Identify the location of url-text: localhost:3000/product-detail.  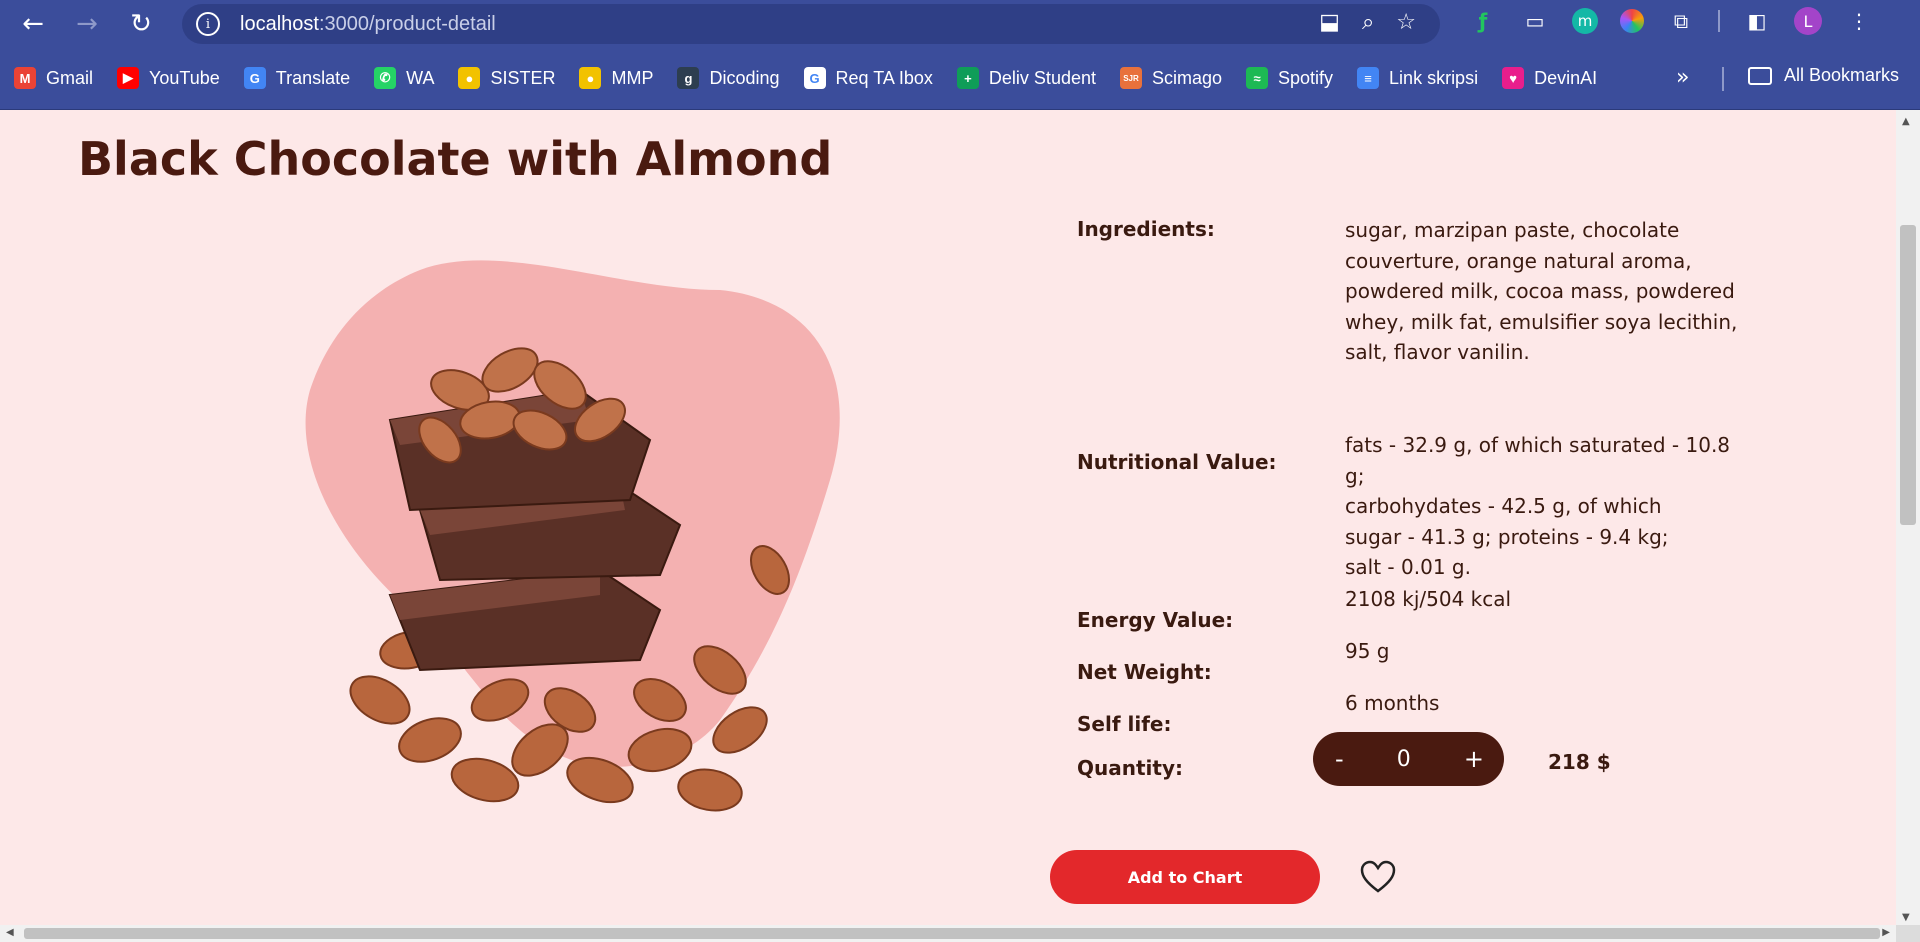
(368, 24).